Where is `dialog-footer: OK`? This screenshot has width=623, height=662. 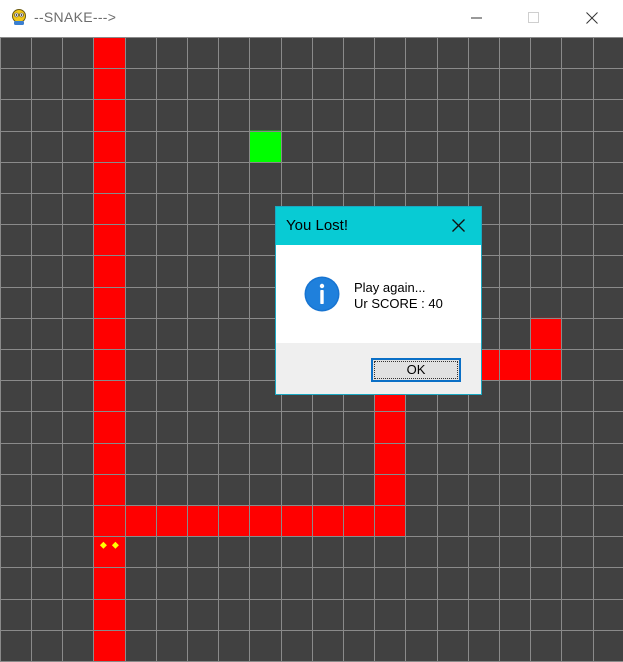 dialog-footer: OK is located at coordinates (378, 368).